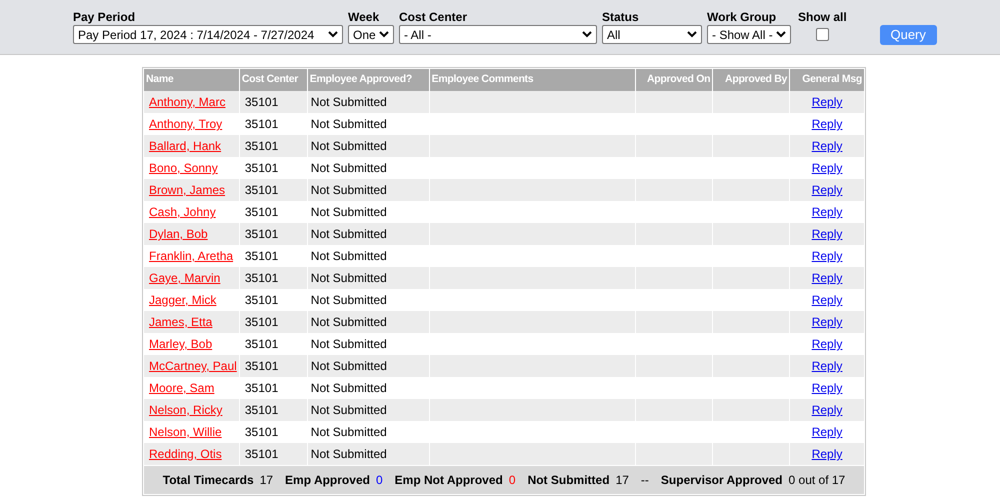 Image resolution: width=1000 pixels, height=503 pixels. I want to click on employee-name-link: Moore, Sam, so click(181, 388).